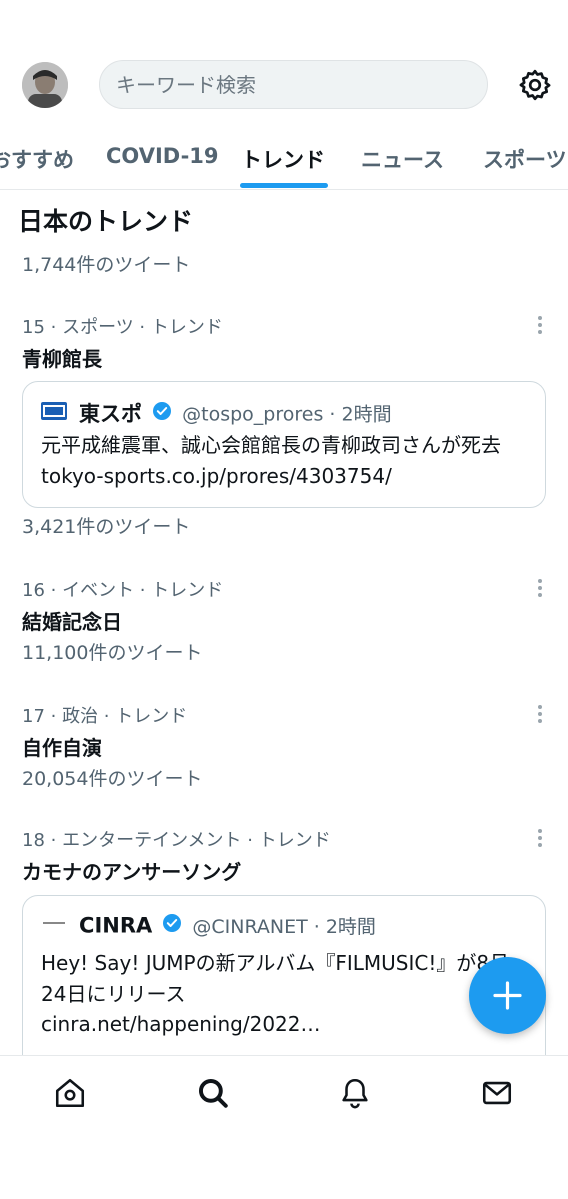 The width and height of the screenshot is (568, 1199). What do you see at coordinates (213, 1093) in the screenshot?
I see `search-icon` at bounding box center [213, 1093].